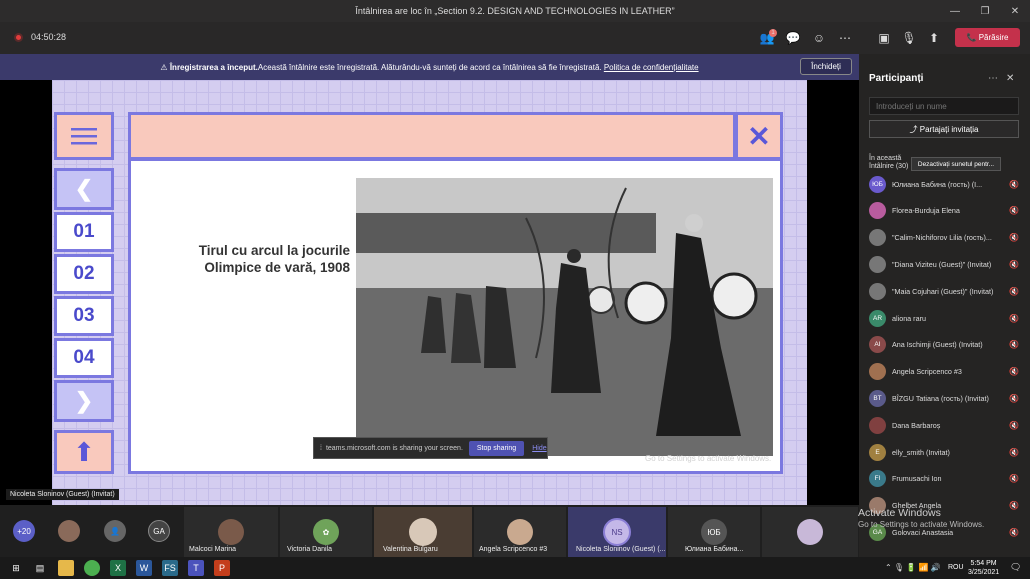  What do you see at coordinates (84, 274) in the screenshot?
I see `nav-02-button: 02` at bounding box center [84, 274].